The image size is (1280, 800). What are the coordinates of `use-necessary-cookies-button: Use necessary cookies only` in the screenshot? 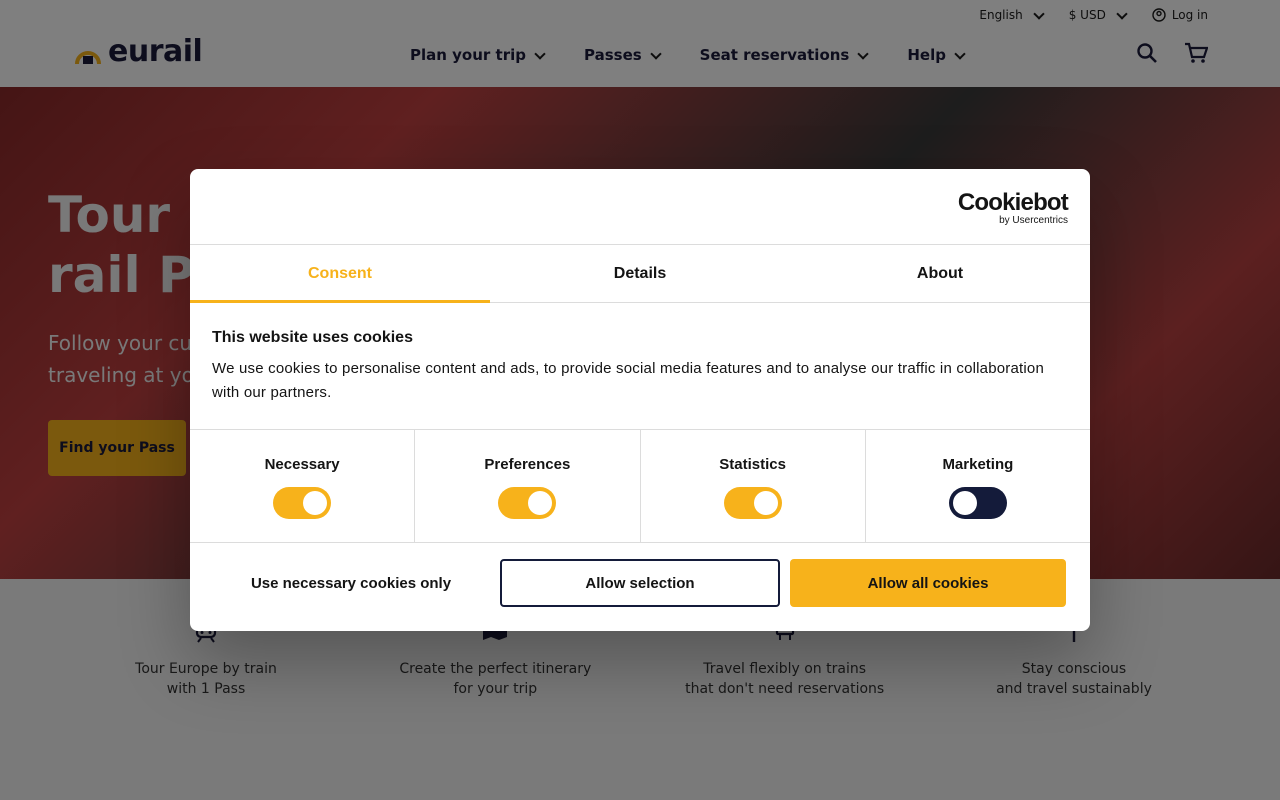 It's located at (351, 583).